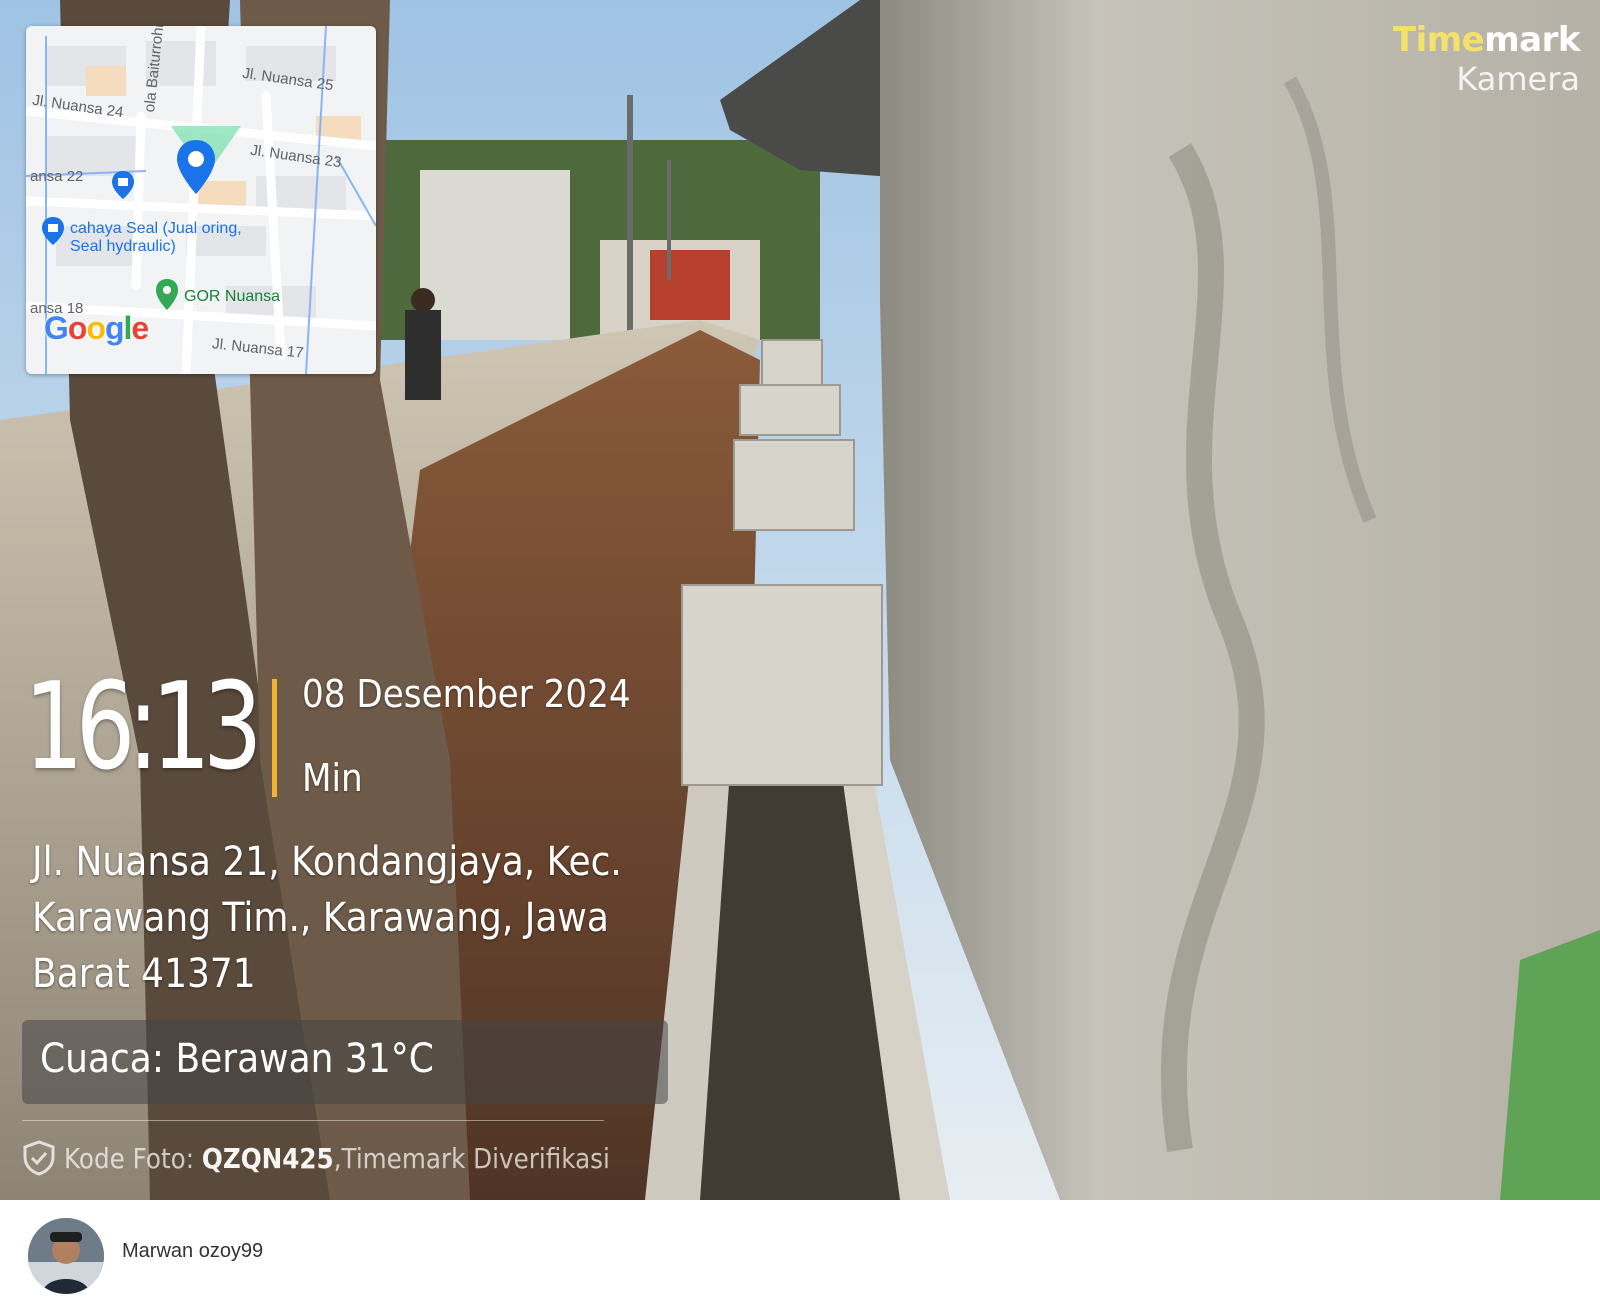 Image resolution: width=1600 pixels, height=1306 pixels. What do you see at coordinates (800, 1253) in the screenshot?
I see `post-footer: Marwan ozoy99` at bounding box center [800, 1253].